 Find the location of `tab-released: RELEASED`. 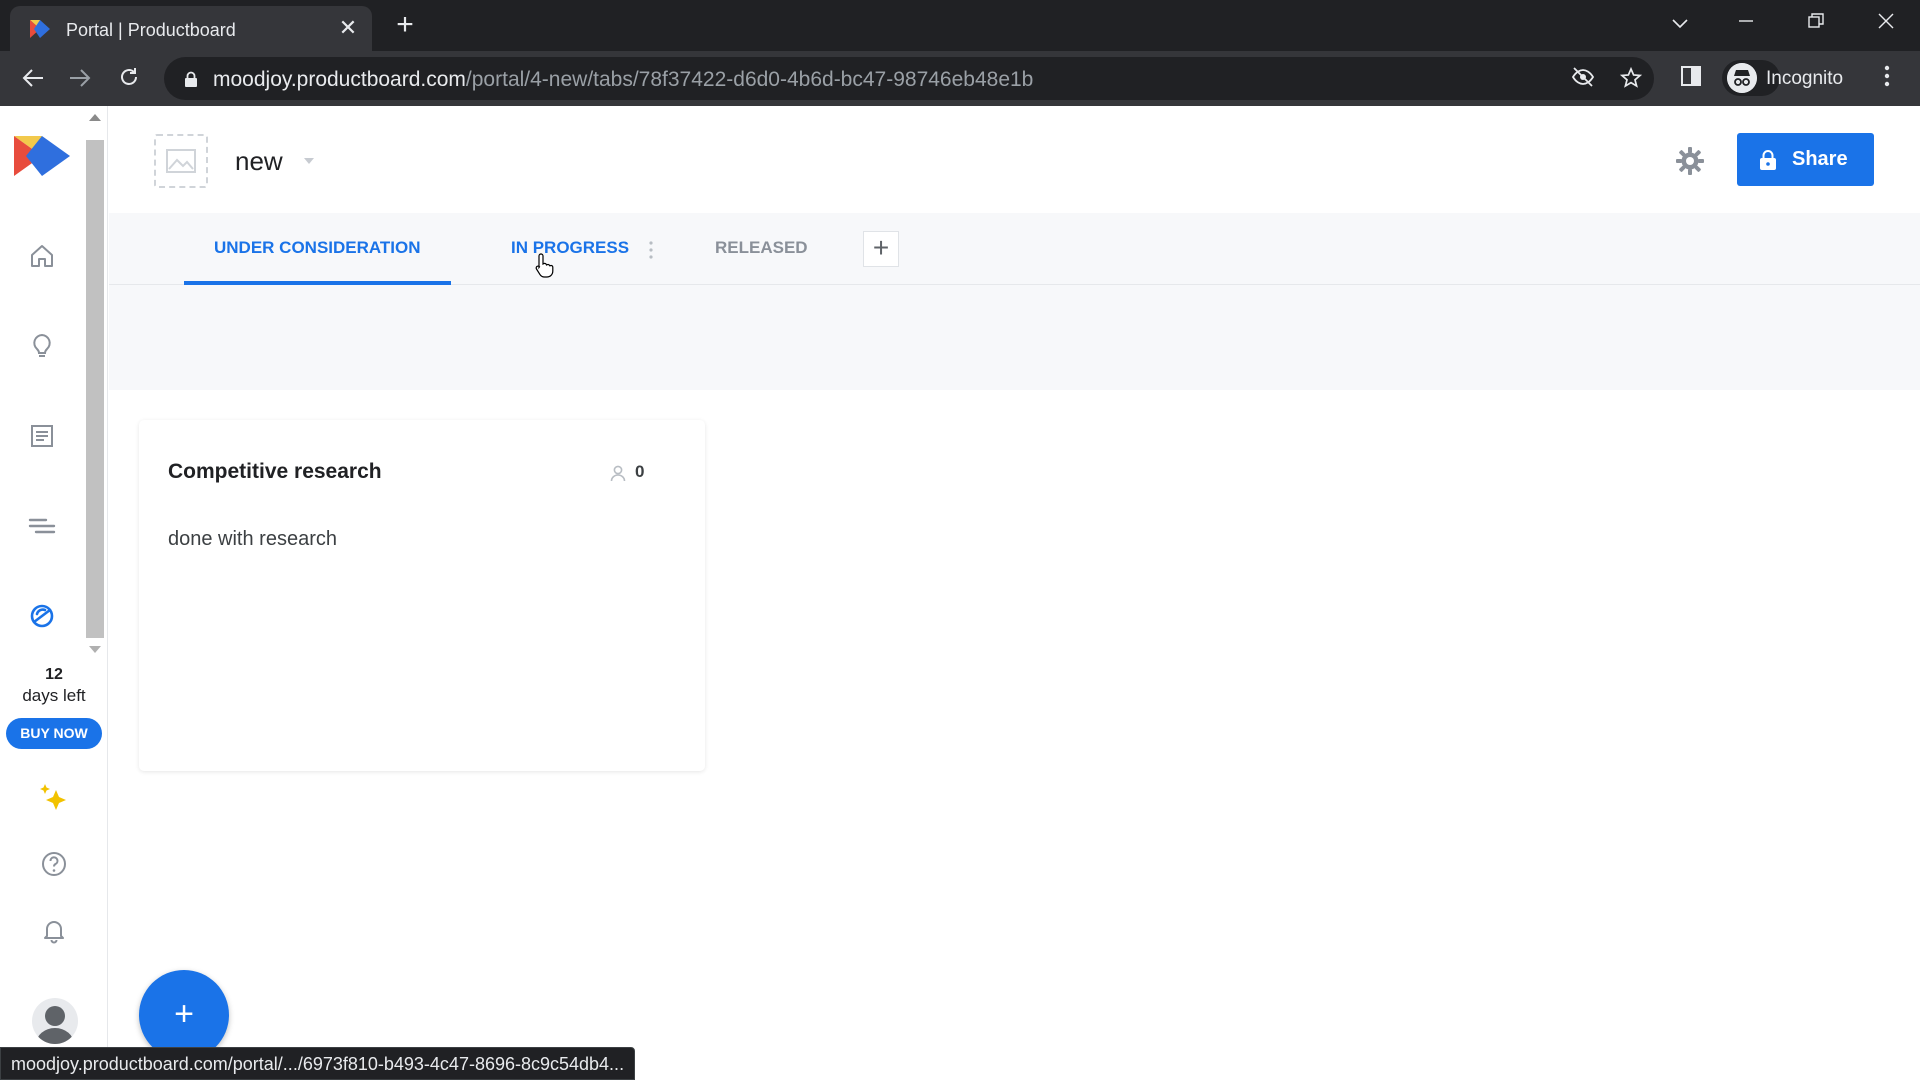

tab-released: RELEASED is located at coordinates (761, 248).